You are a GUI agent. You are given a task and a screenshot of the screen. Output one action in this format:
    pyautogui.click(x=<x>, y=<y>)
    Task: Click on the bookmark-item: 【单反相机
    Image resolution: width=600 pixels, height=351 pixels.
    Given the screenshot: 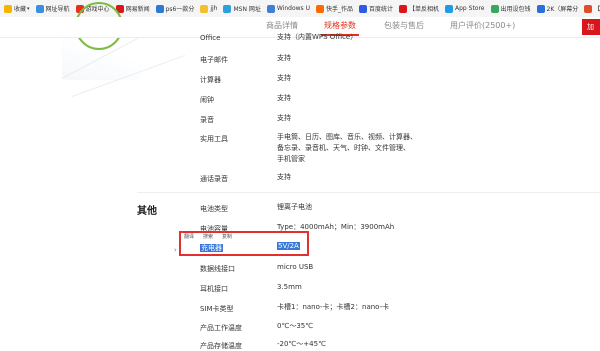 What is the action you would take?
    pyautogui.click(x=420, y=8)
    